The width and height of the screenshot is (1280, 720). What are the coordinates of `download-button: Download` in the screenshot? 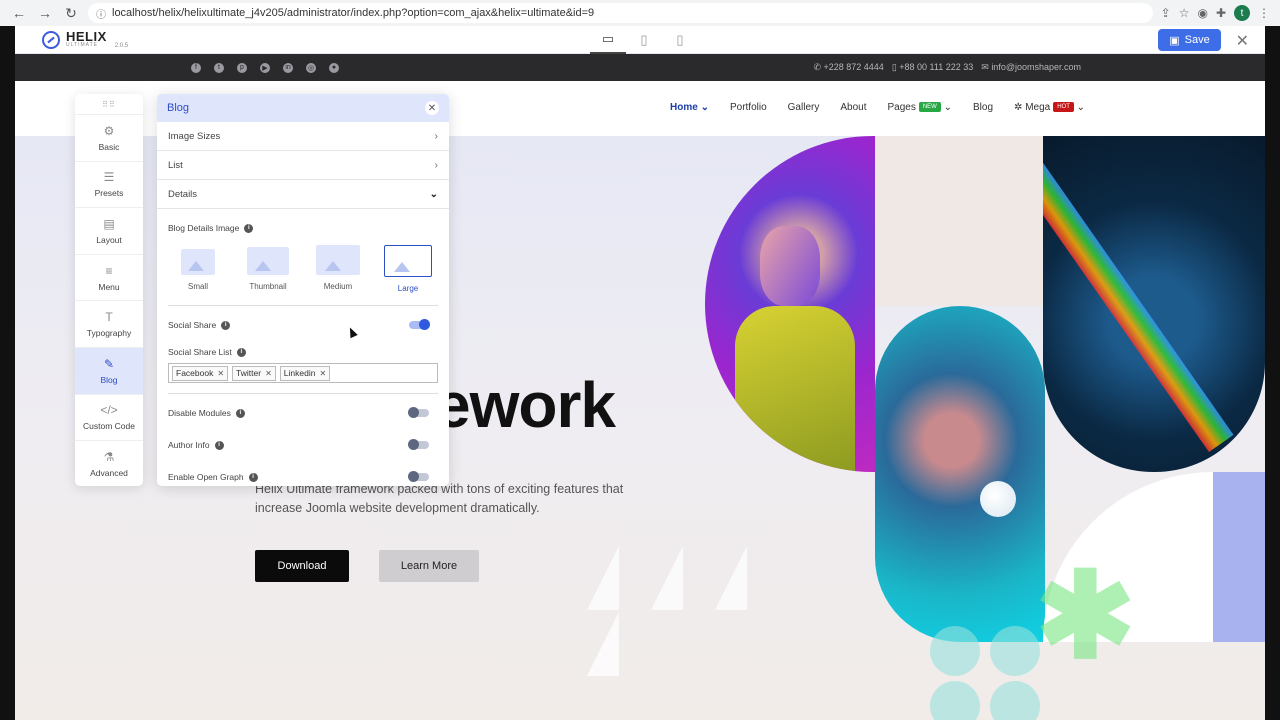 It's located at (302, 566).